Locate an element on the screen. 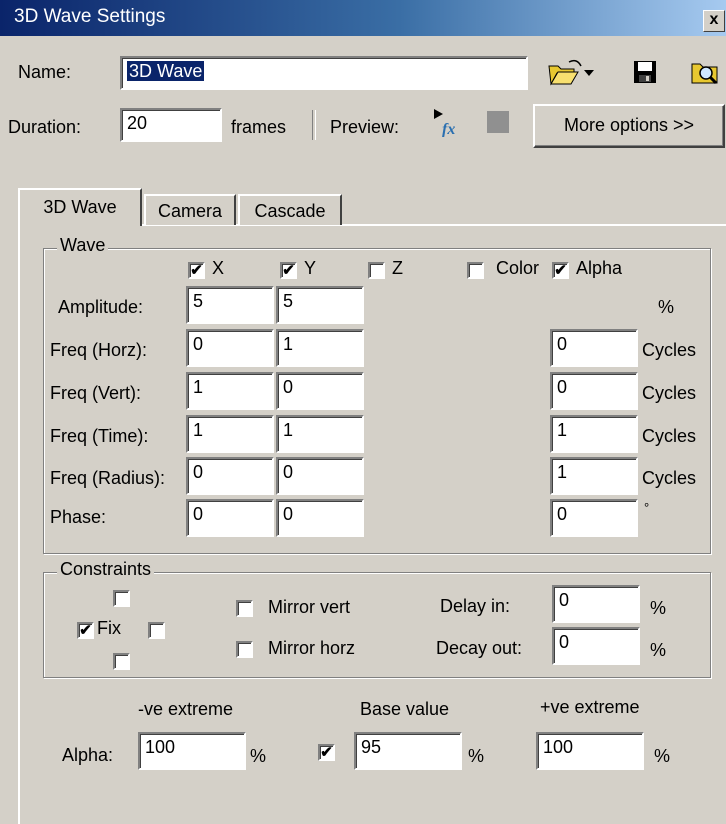 The height and width of the screenshot is (824, 726). freq-radius-x-input: 0 is located at coordinates (230, 476).